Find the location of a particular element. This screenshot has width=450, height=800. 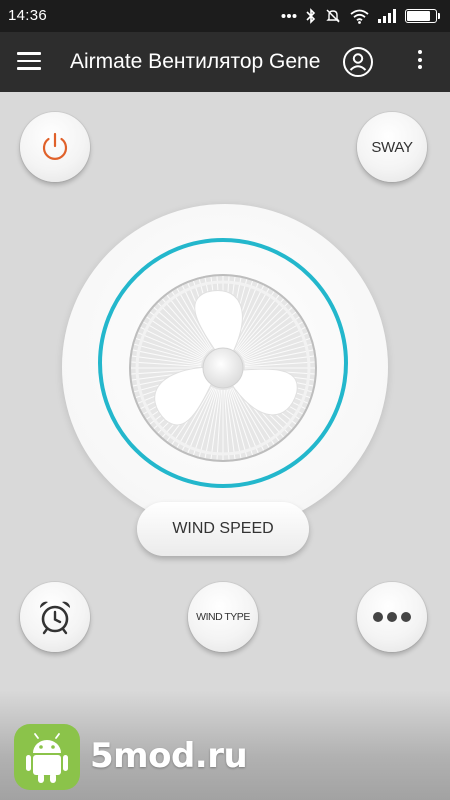

wind-speed-label: WIND SPEED is located at coordinates (223, 528).